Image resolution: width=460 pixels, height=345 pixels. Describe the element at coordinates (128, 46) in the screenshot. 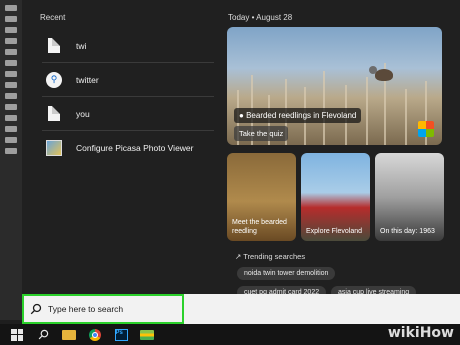

I see `recent-item-twi: twi` at that location.